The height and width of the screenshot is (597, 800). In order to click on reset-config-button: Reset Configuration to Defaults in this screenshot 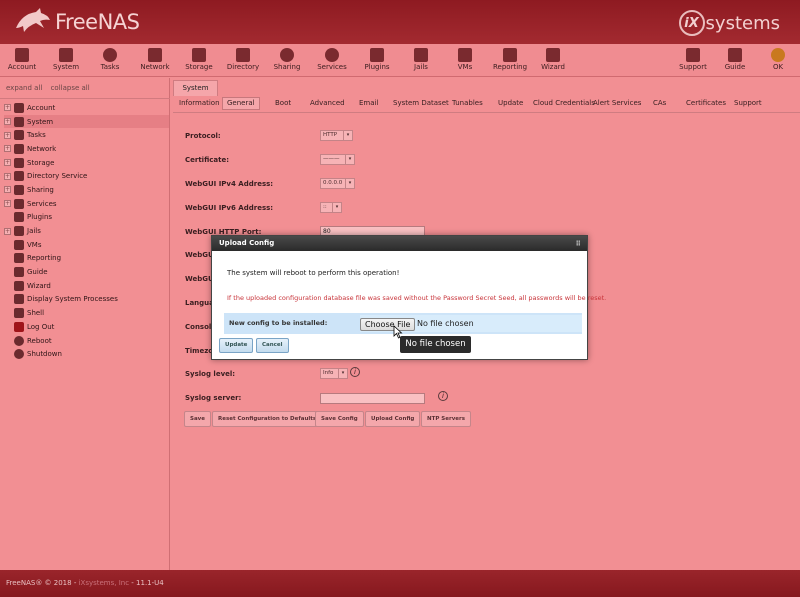, I will do `click(267, 419)`.